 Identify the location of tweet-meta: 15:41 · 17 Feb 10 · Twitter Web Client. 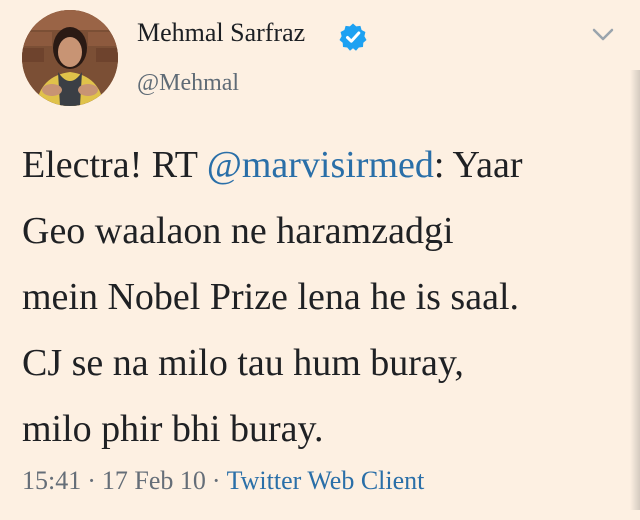
(223, 481).